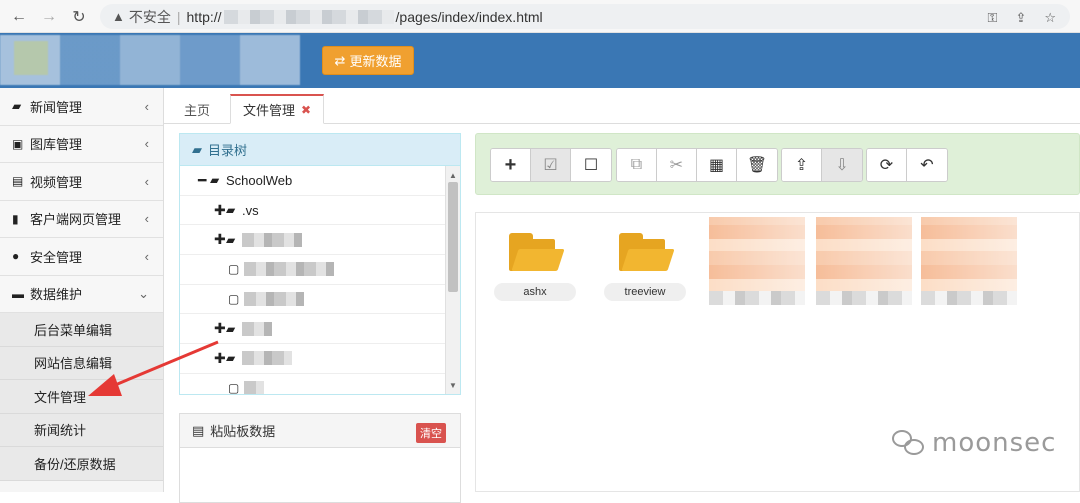  What do you see at coordinates (81, 294) in the screenshot?
I see `sidebar-item-data-maintenance: ▬ 数据维护 ⌄` at bounding box center [81, 294].